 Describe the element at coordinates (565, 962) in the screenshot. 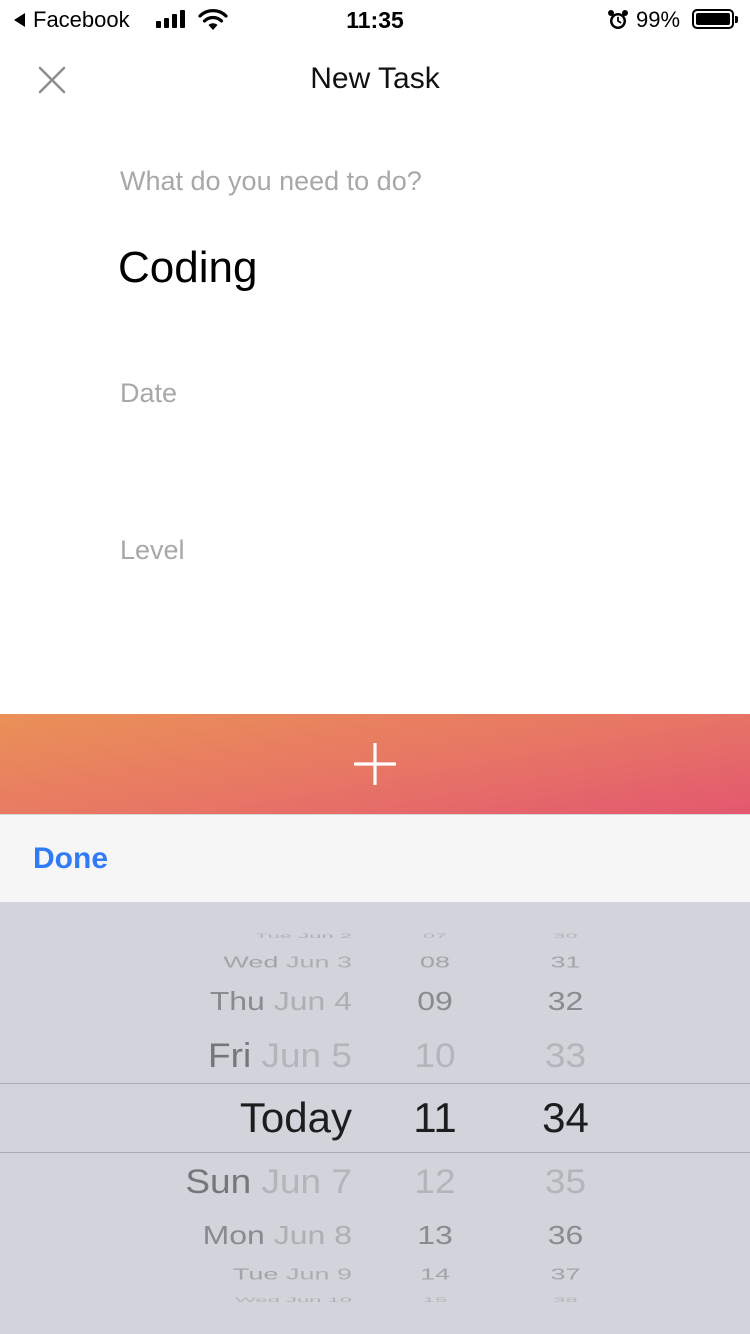

I see `picker-minute: 31` at that location.